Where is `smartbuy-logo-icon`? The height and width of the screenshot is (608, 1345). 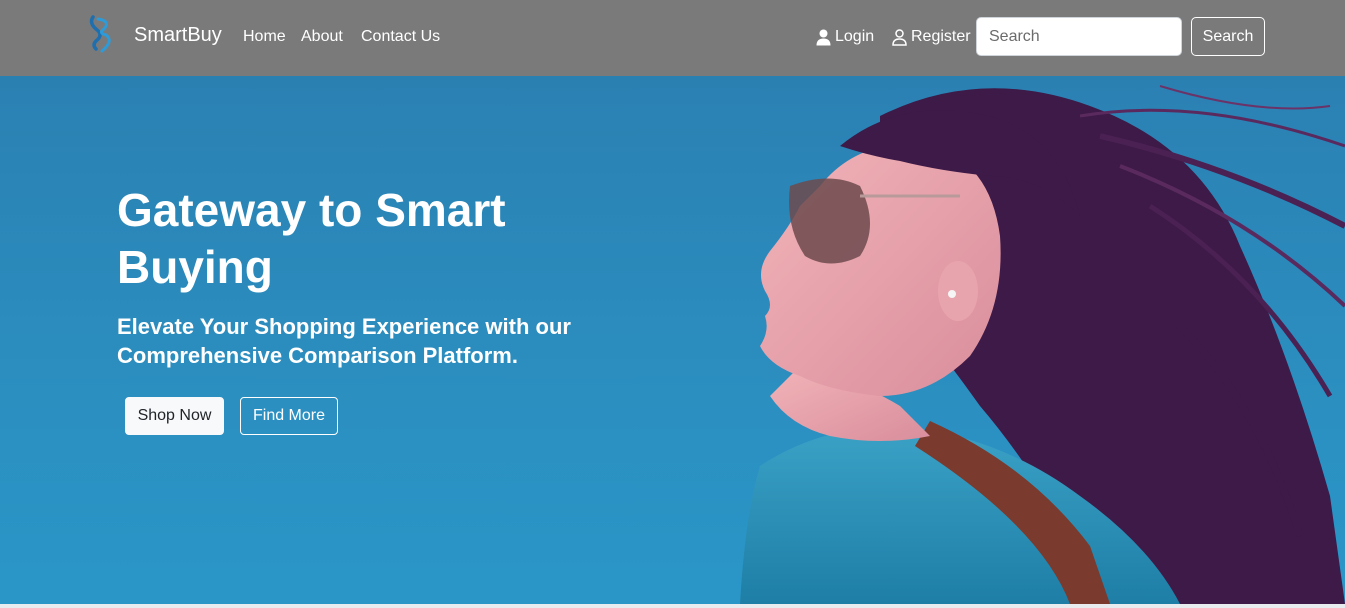
smartbuy-logo-icon is located at coordinates (101, 34).